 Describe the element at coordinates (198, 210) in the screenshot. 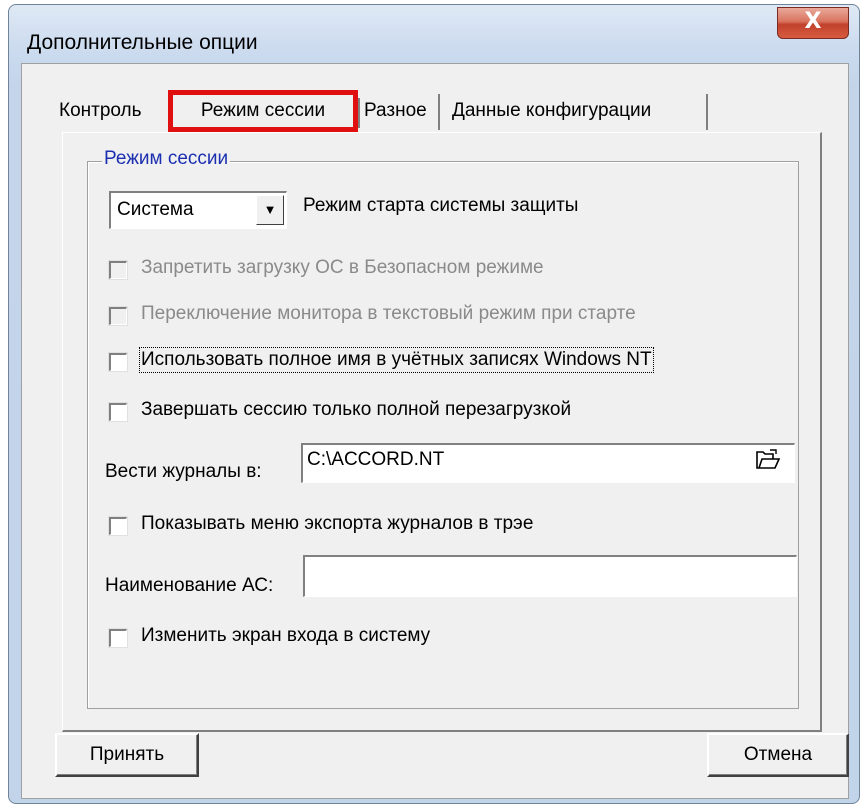

I see `start-mode-select: Система ▼` at that location.